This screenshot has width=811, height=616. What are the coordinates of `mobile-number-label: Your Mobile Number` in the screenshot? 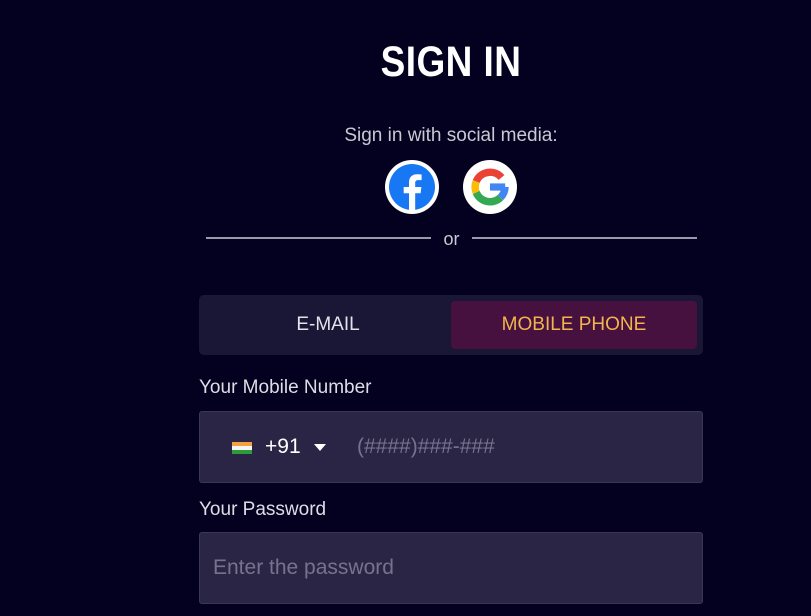 It's located at (285, 387).